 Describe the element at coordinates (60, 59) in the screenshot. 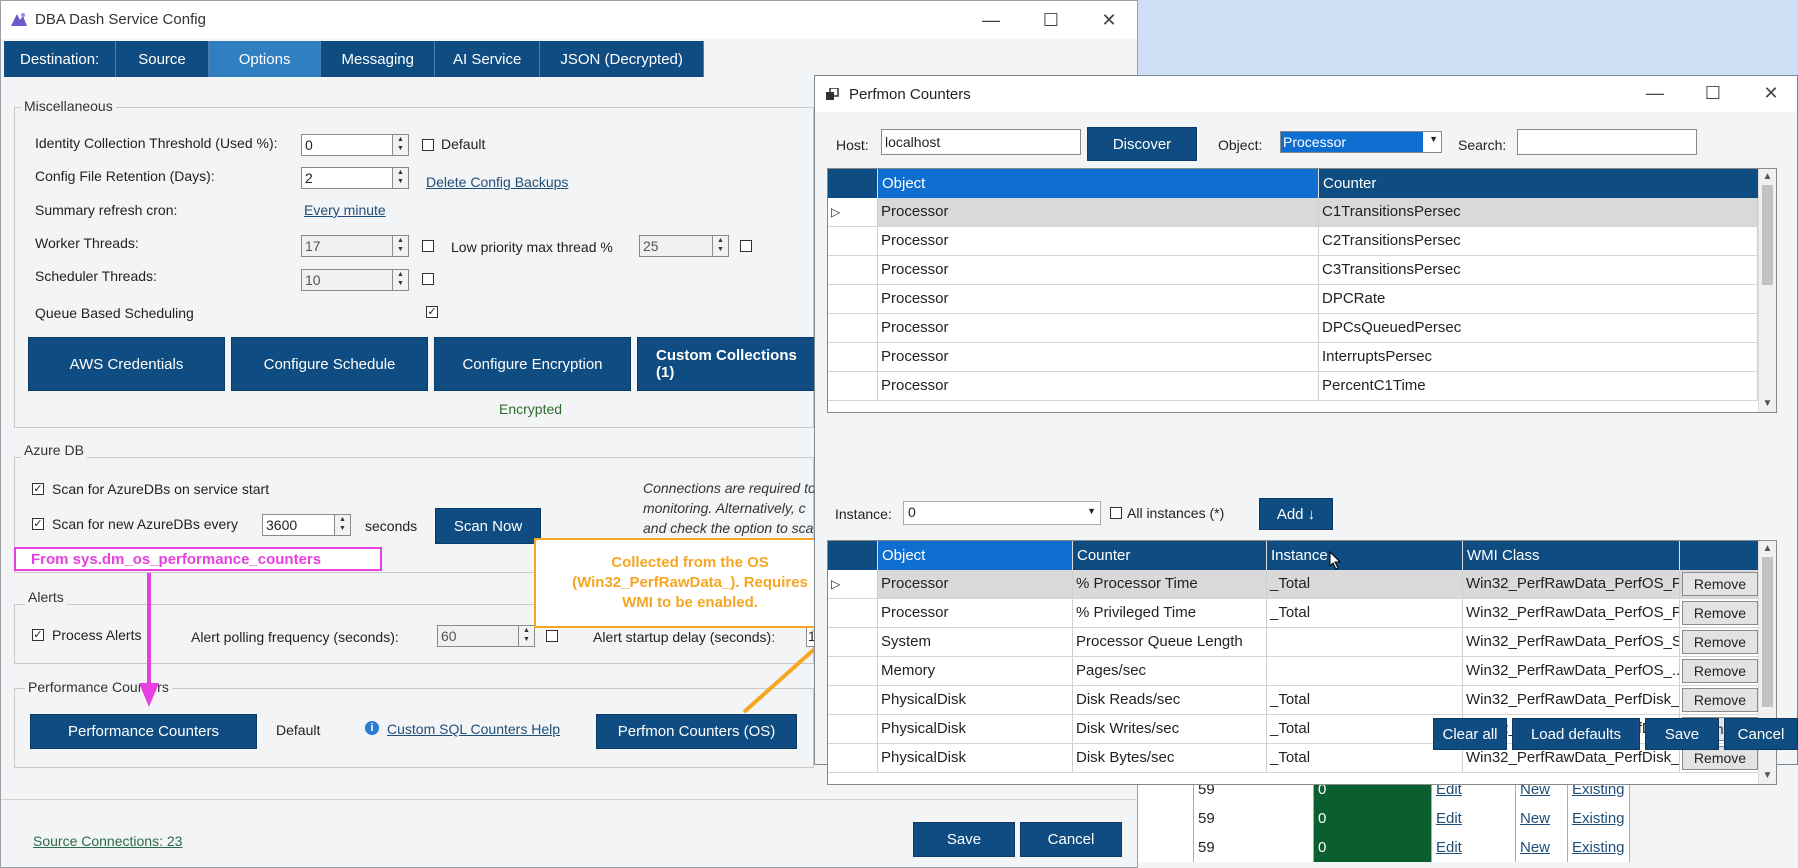

I see `tab-destination: Destination:` at that location.